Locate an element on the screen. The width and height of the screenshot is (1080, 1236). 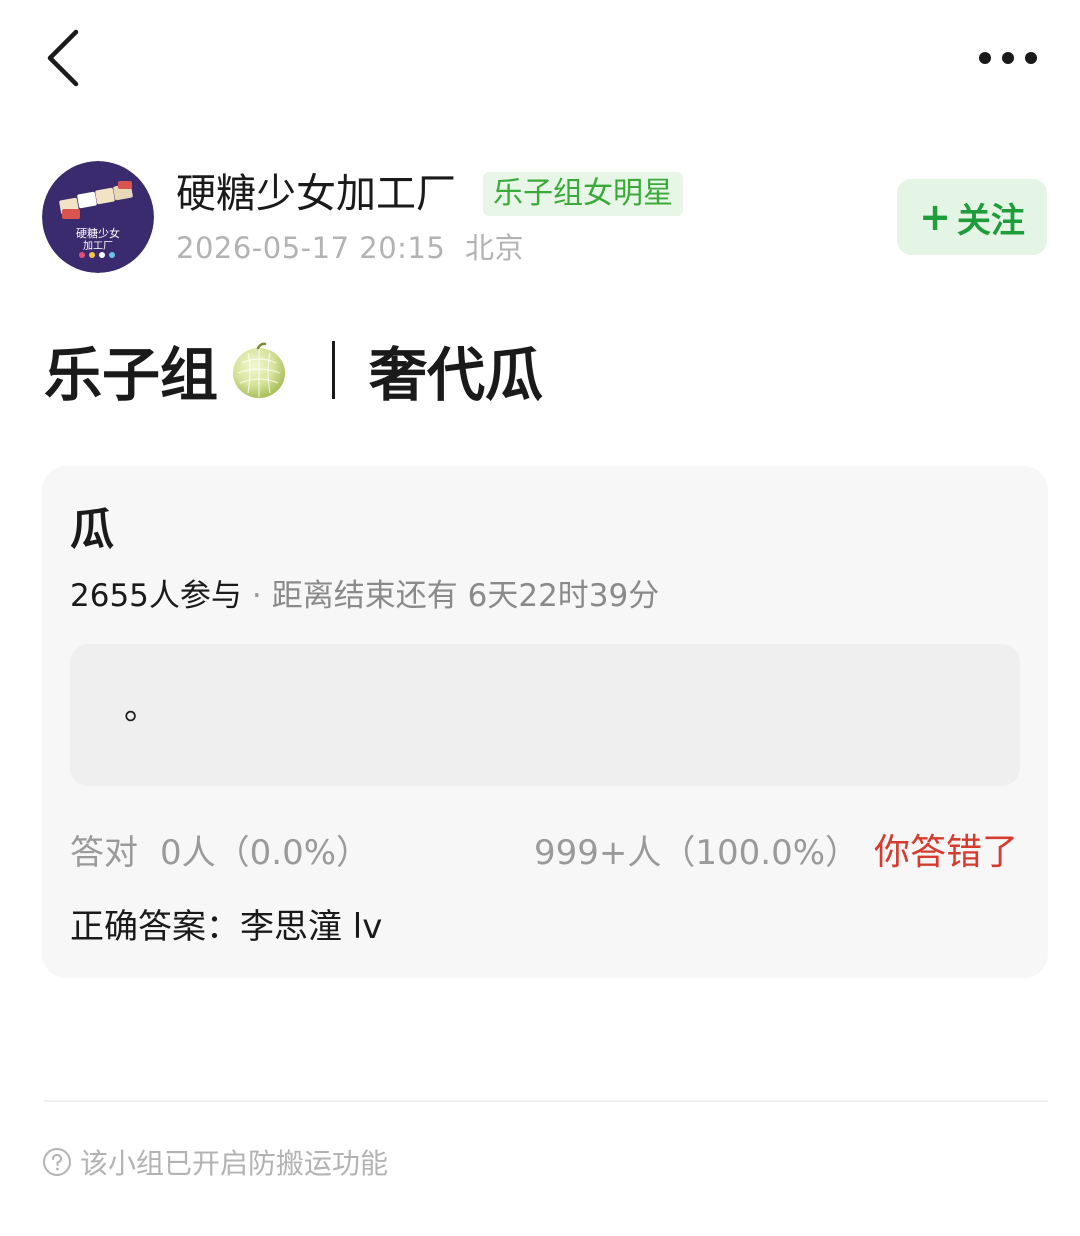
correct-answer: 正确答案：李思潼 lv is located at coordinates (226, 927).